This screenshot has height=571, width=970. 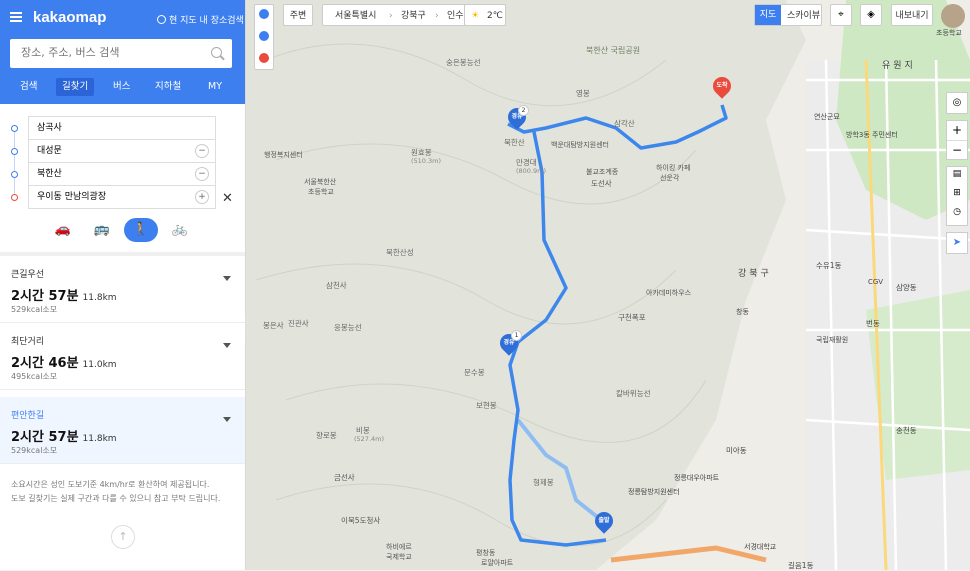 What do you see at coordinates (49, 128) in the screenshot?
I see `waypoint-label: 삼곡사` at bounding box center [49, 128].